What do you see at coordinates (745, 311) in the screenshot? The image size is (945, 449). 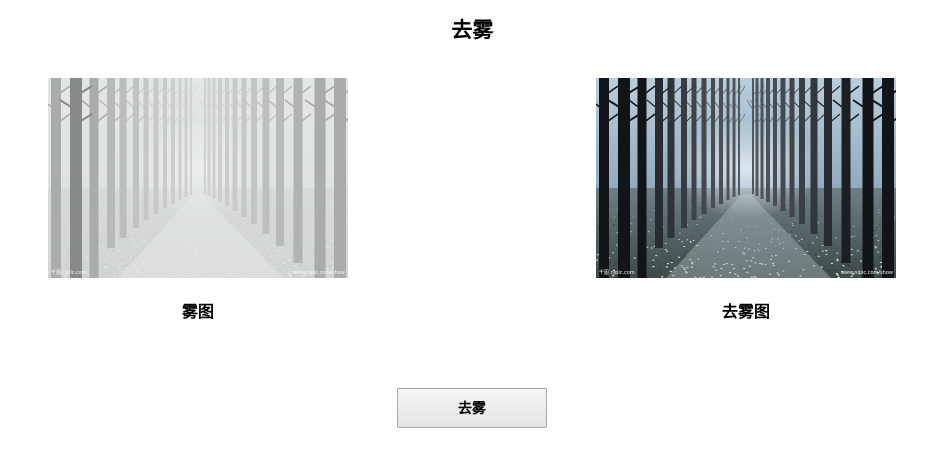 I see `dehazed-image-caption: 去雾图` at bounding box center [745, 311].